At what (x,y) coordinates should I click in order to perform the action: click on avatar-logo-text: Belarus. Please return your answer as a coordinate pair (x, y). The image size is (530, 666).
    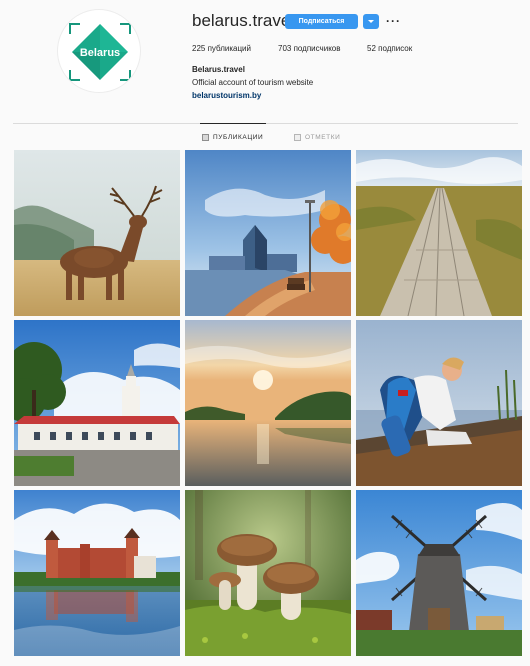
    Looking at the image, I should click on (100, 53).